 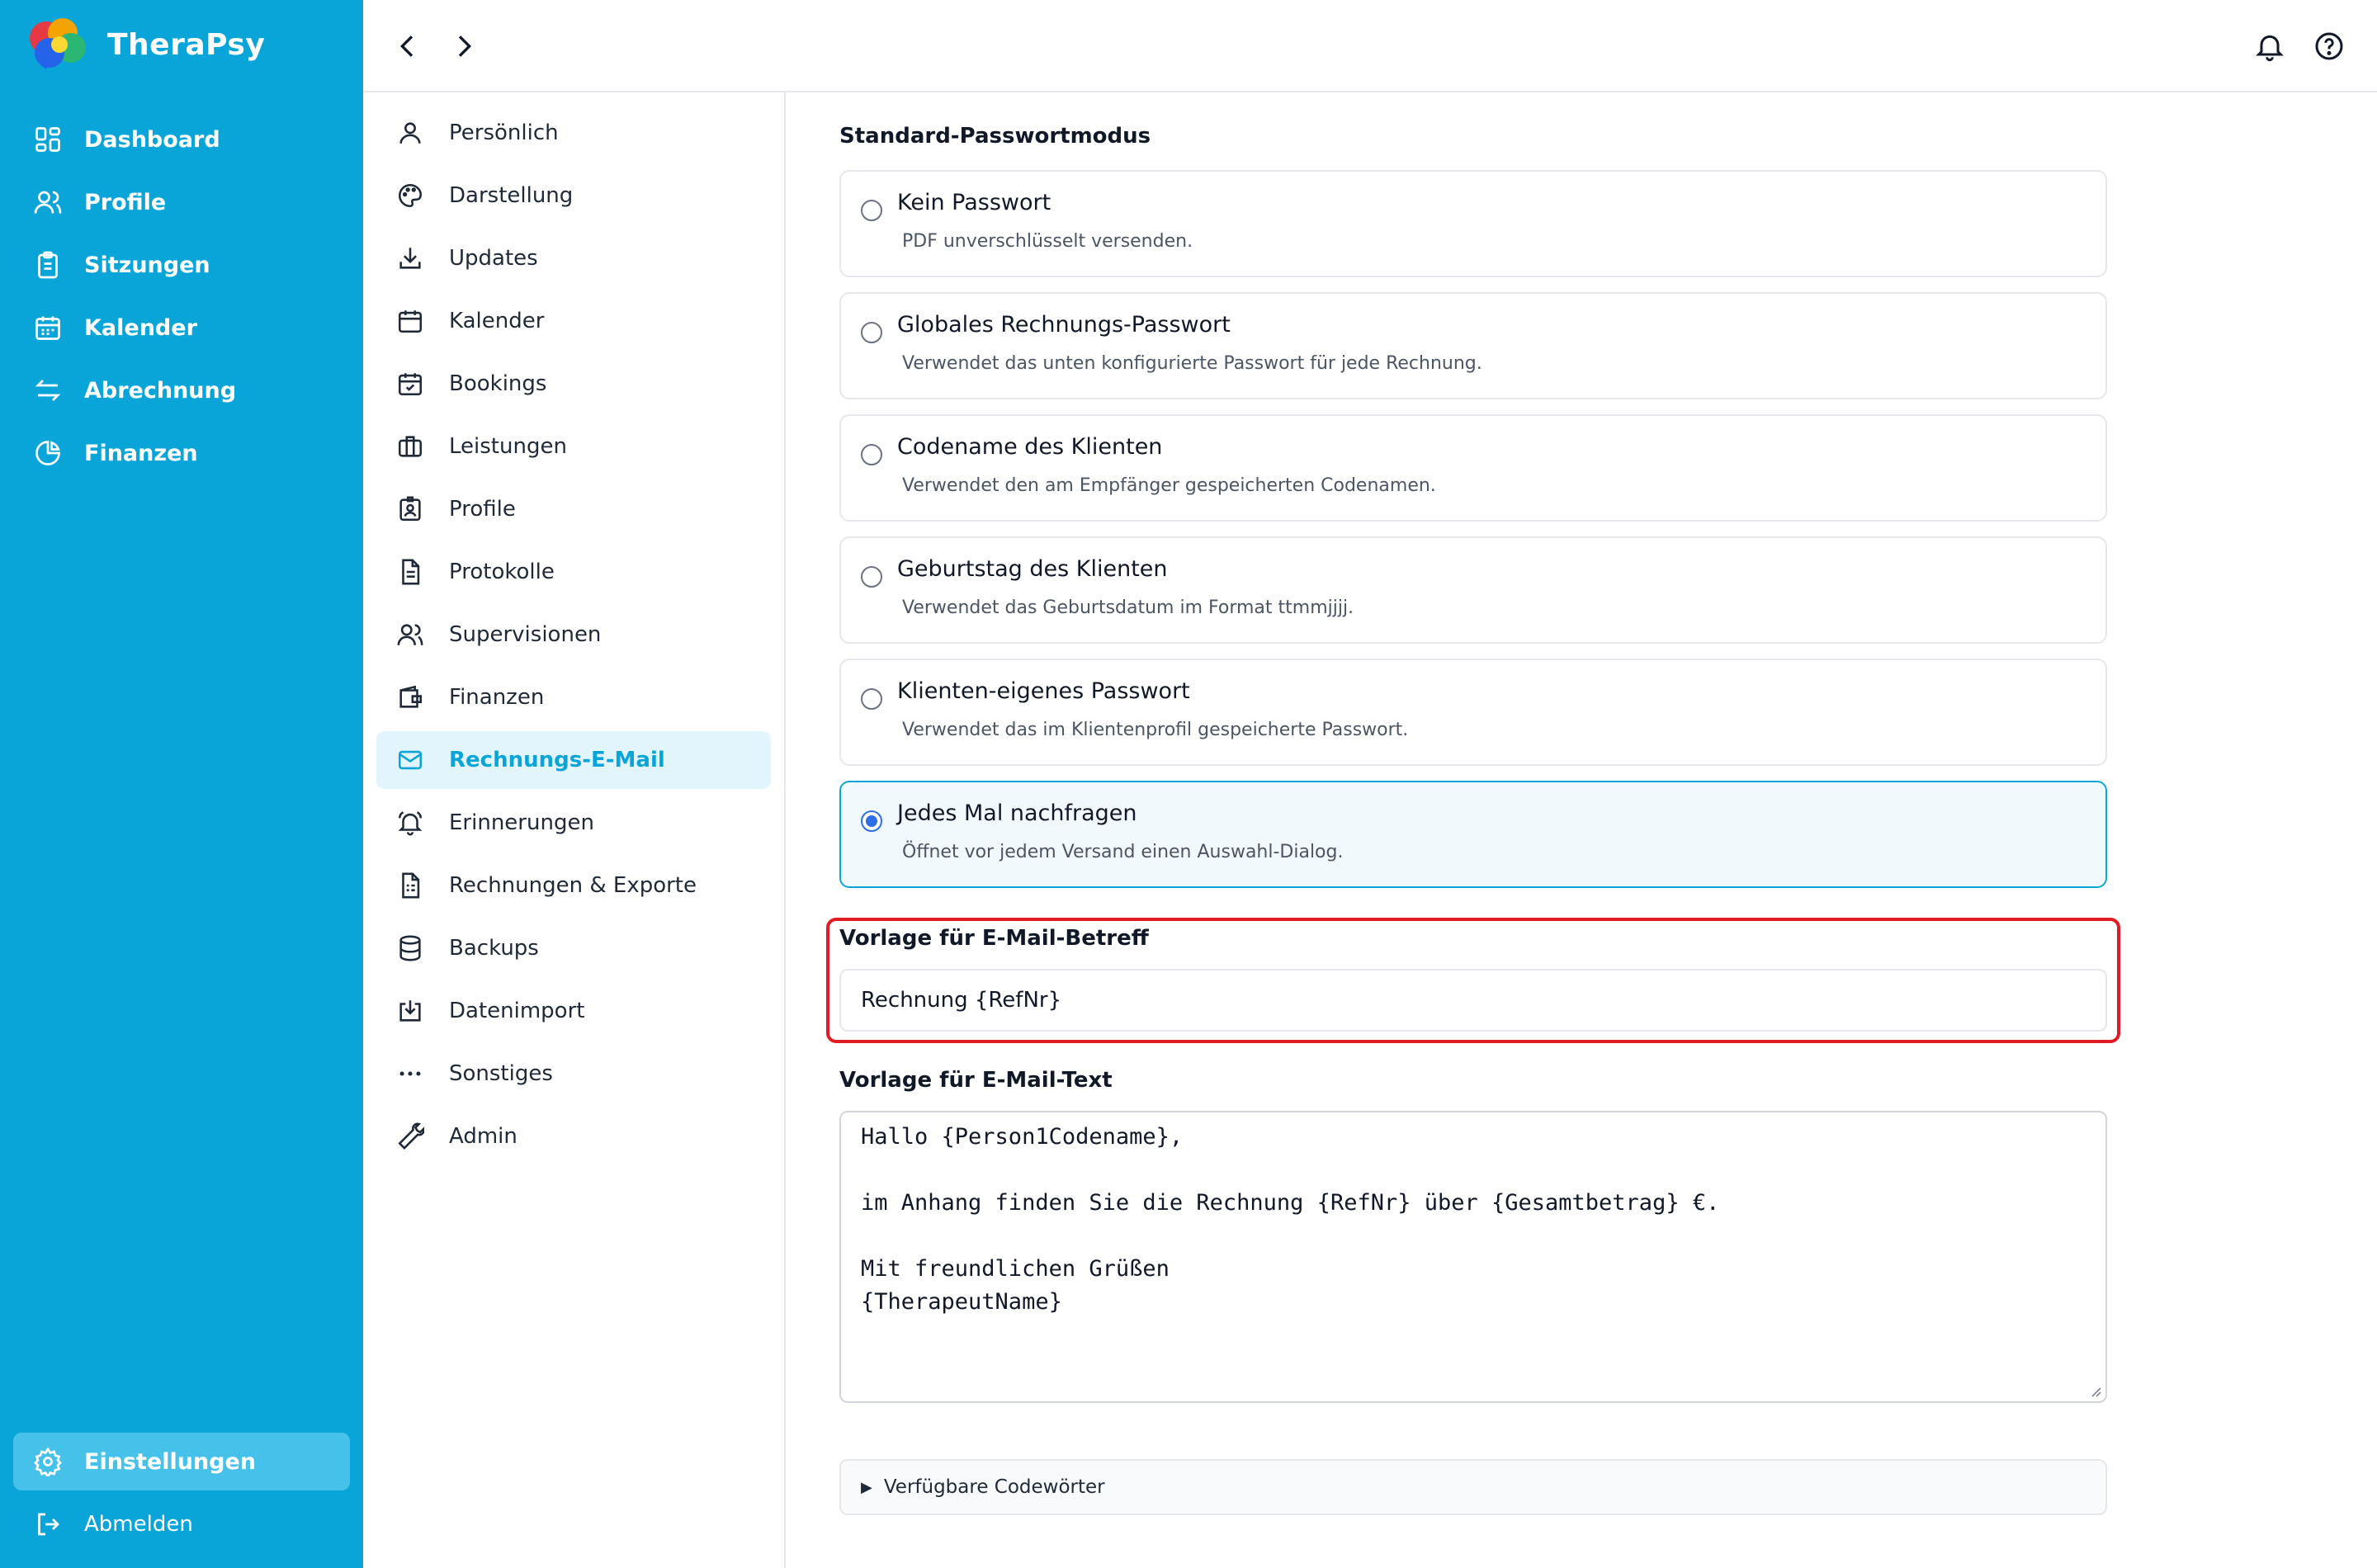 I want to click on submenu-backups: Backups, so click(x=573, y=948).